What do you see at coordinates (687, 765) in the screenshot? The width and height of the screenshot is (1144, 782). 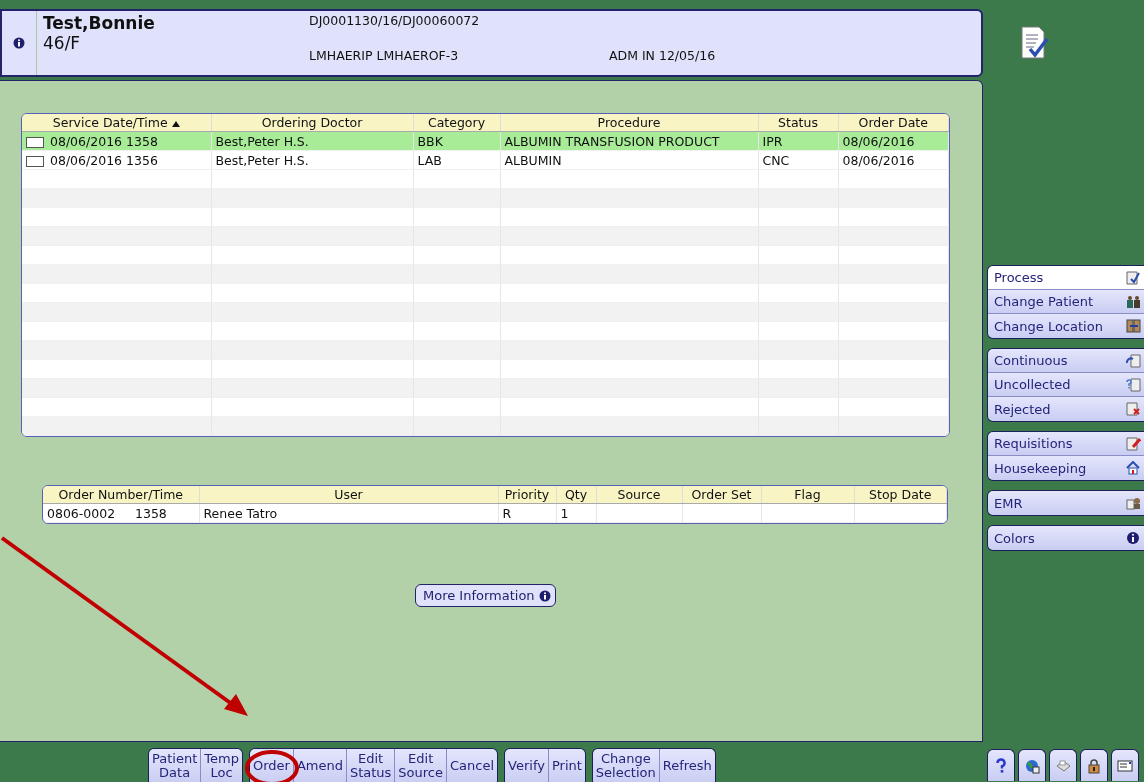 I see `toolbar-button: Refresh` at bounding box center [687, 765].